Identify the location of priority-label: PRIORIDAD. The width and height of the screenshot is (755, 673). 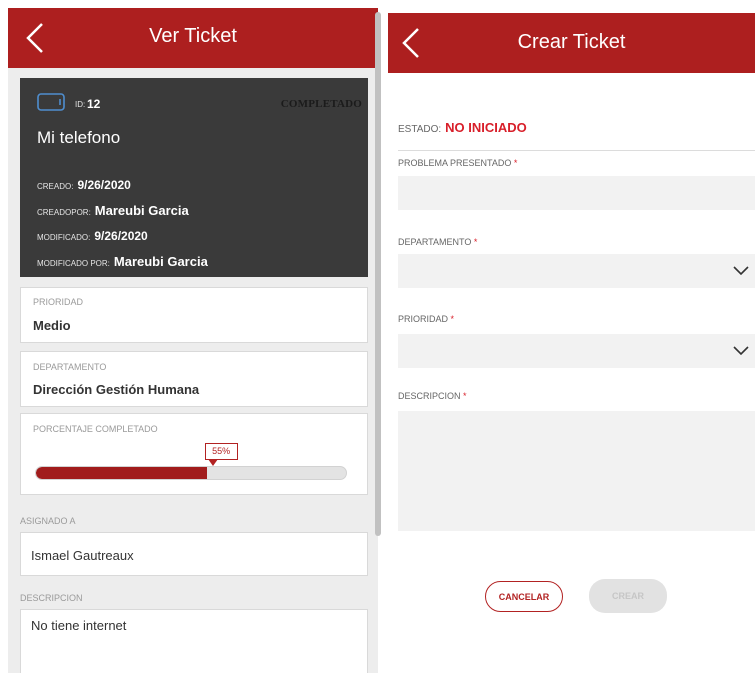
(58, 302).